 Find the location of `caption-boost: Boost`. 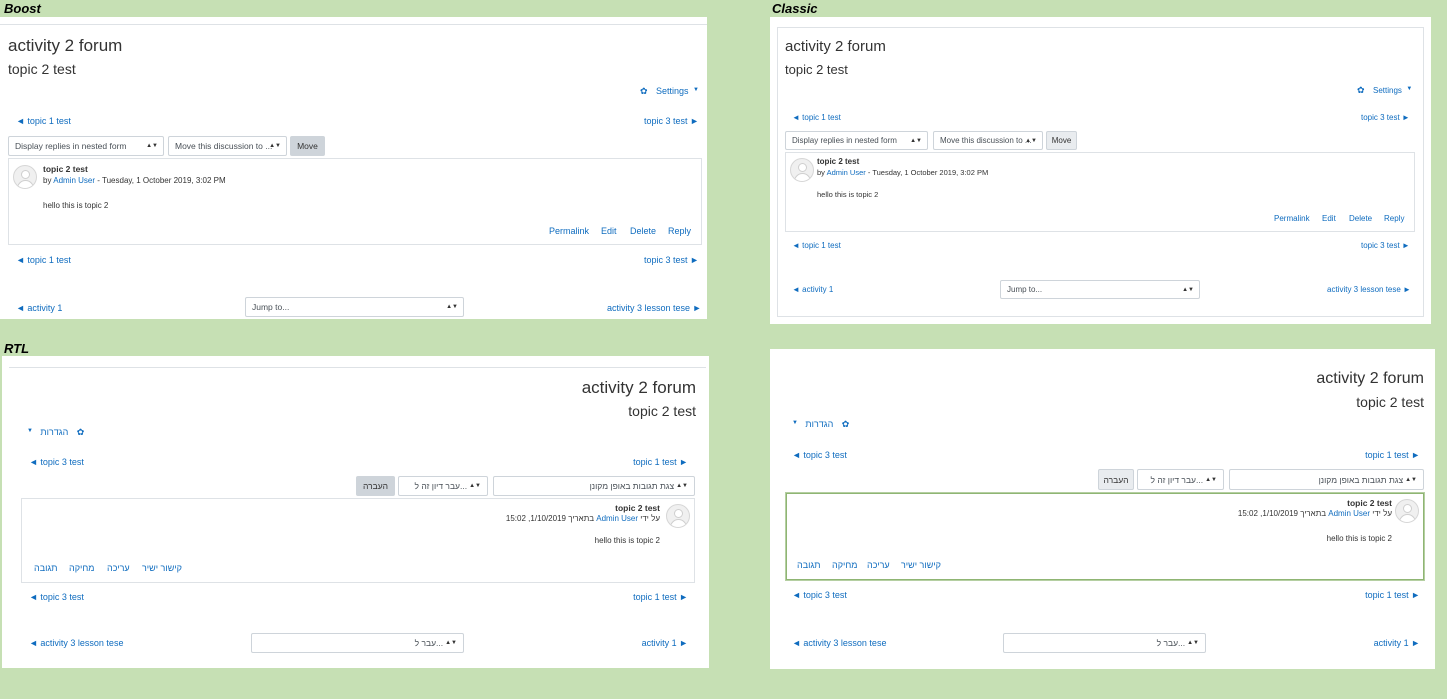

caption-boost: Boost is located at coordinates (22, 8).